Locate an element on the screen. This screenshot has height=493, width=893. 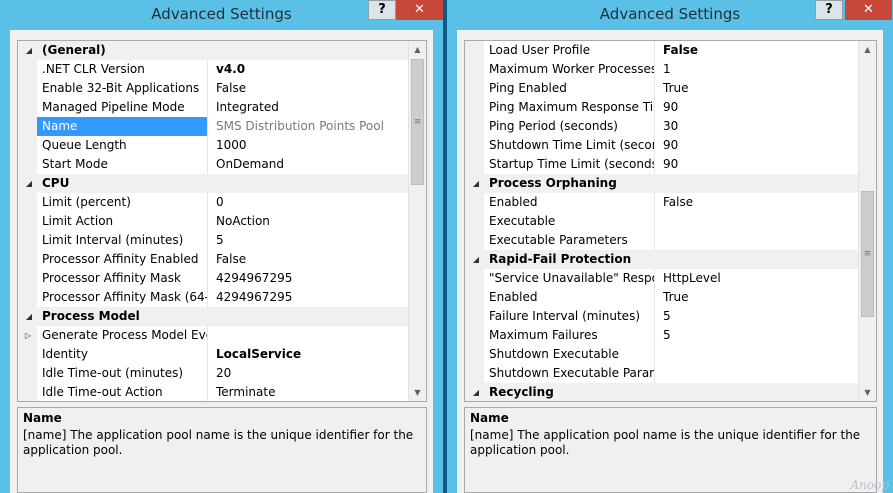
property-name: Limit Action is located at coordinates (122, 221).